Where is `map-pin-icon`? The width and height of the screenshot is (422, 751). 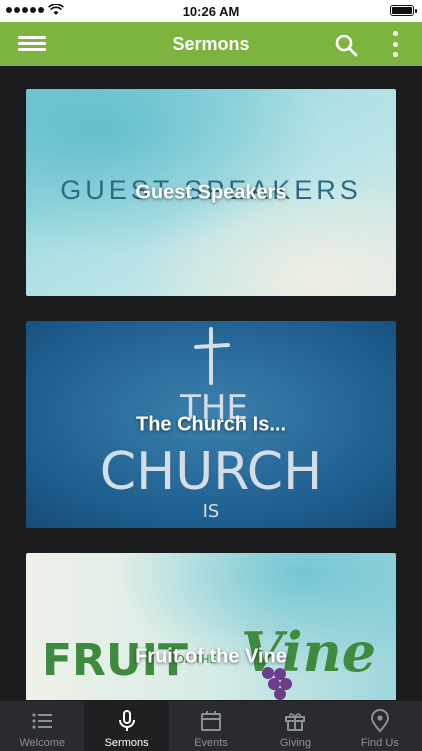 map-pin-icon is located at coordinates (379, 721).